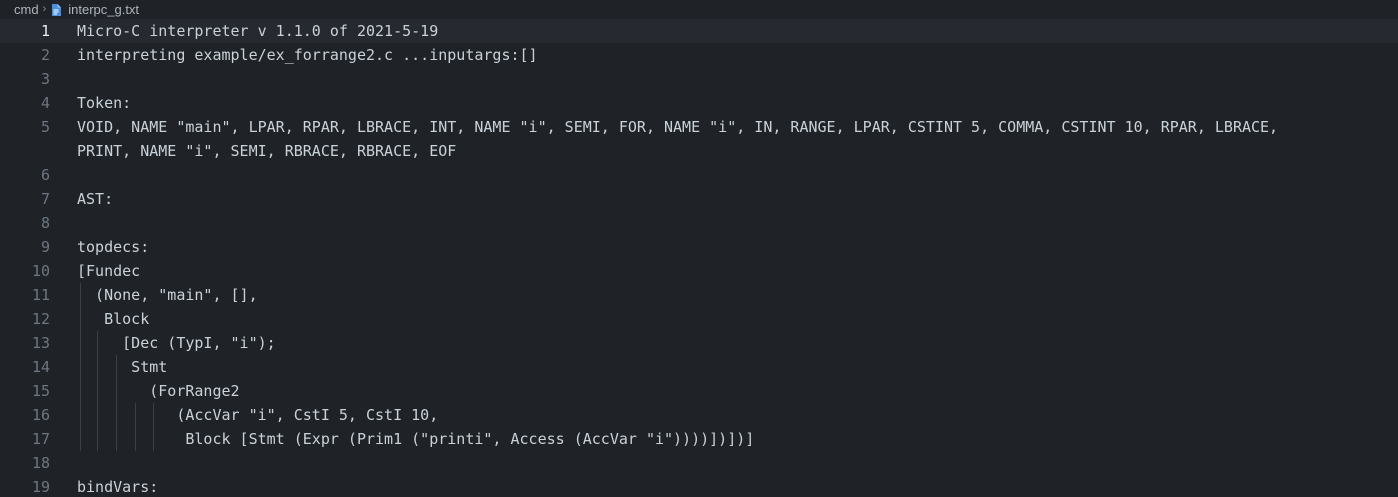  What do you see at coordinates (113, 247) in the screenshot?
I see `line-text: topdecs:` at bounding box center [113, 247].